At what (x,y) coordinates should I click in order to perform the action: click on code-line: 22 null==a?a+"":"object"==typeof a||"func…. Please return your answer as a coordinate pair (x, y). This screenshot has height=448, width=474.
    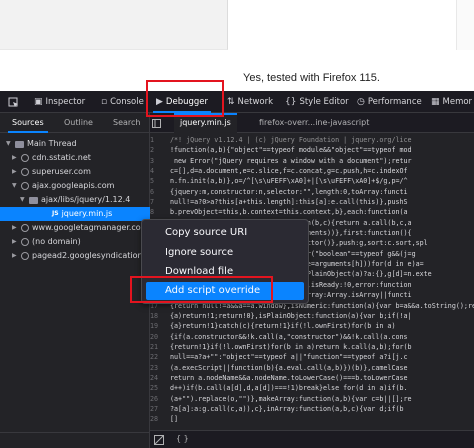
    Looking at the image, I should click on (312, 357).